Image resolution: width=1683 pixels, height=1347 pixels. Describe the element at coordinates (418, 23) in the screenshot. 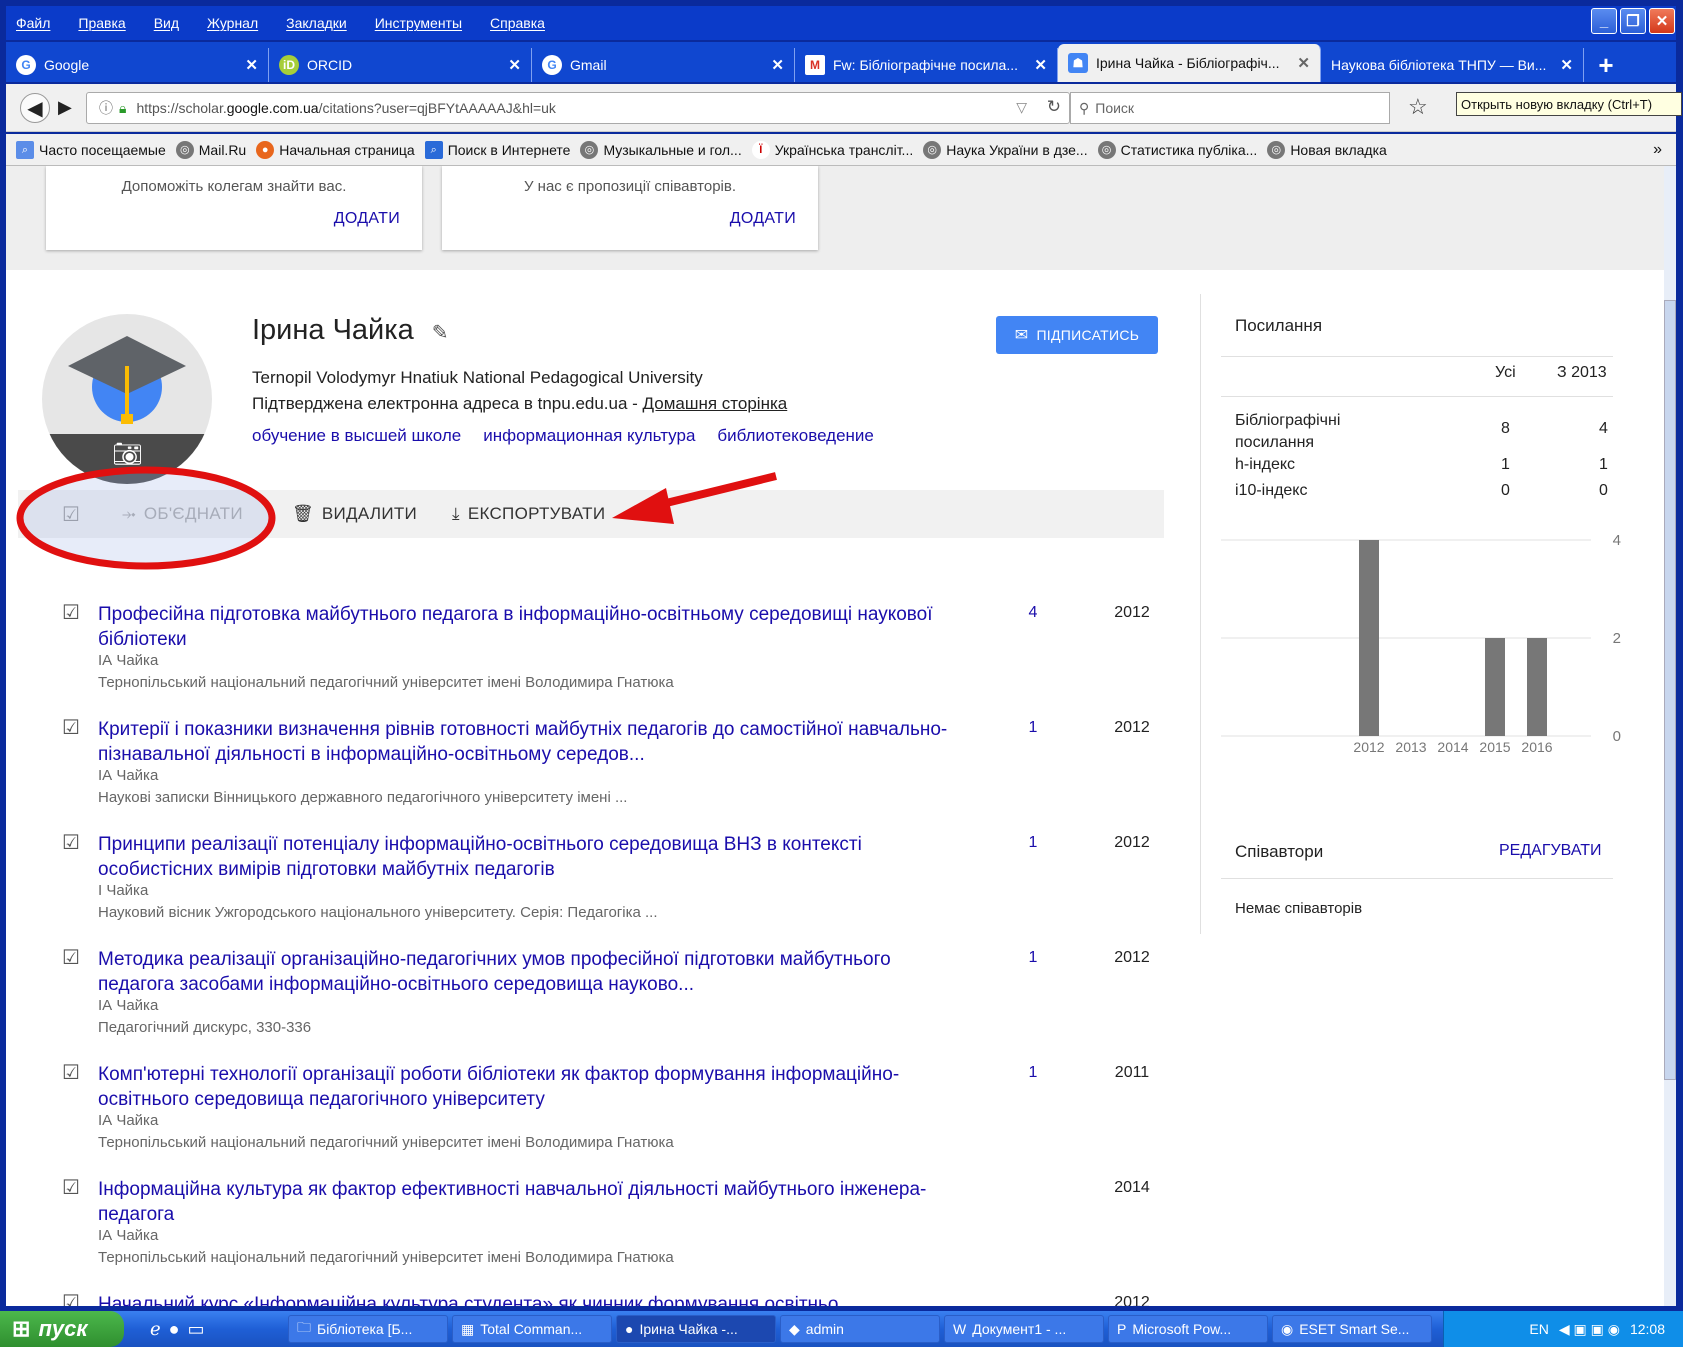

I see `menu-tools: Инструменты` at that location.